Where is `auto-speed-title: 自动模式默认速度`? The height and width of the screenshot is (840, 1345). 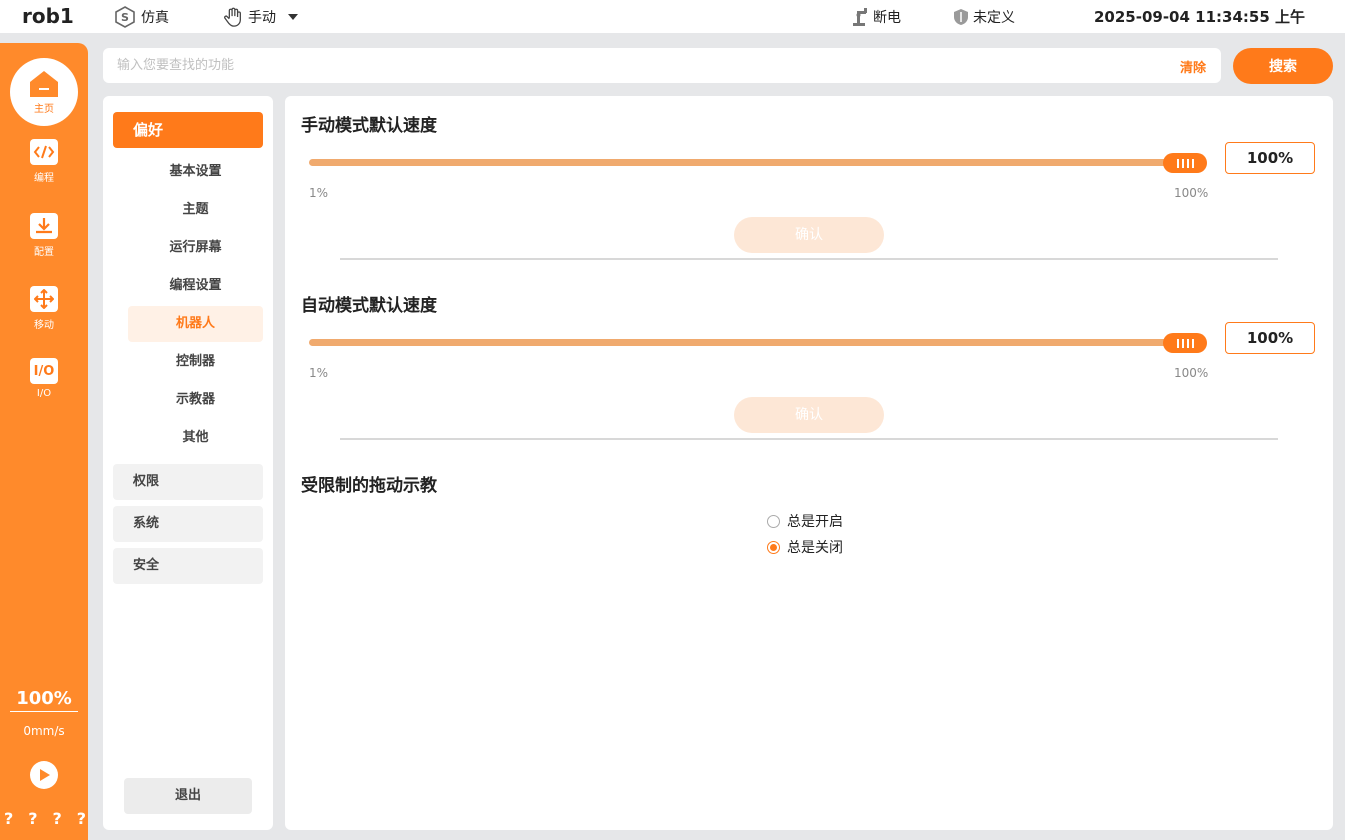 auto-speed-title: 自动模式默认速度 is located at coordinates (369, 306).